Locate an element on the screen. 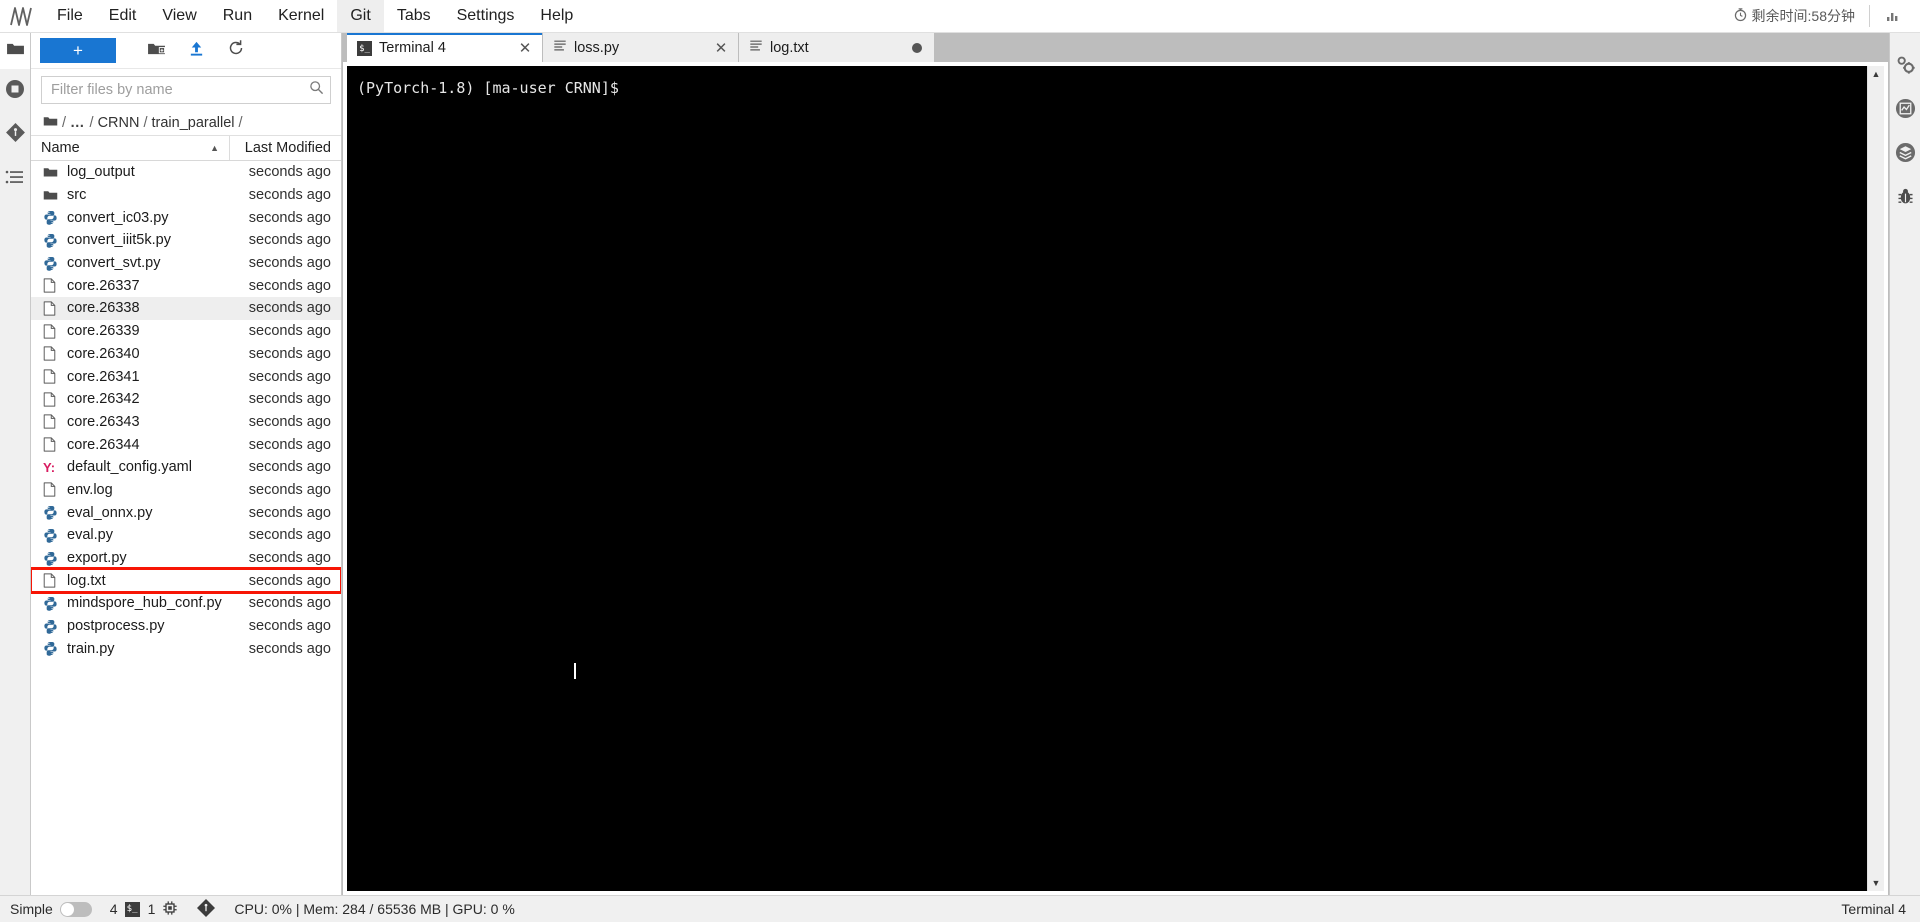  file-list-item: core.26341 seconds ago is located at coordinates (186, 376).